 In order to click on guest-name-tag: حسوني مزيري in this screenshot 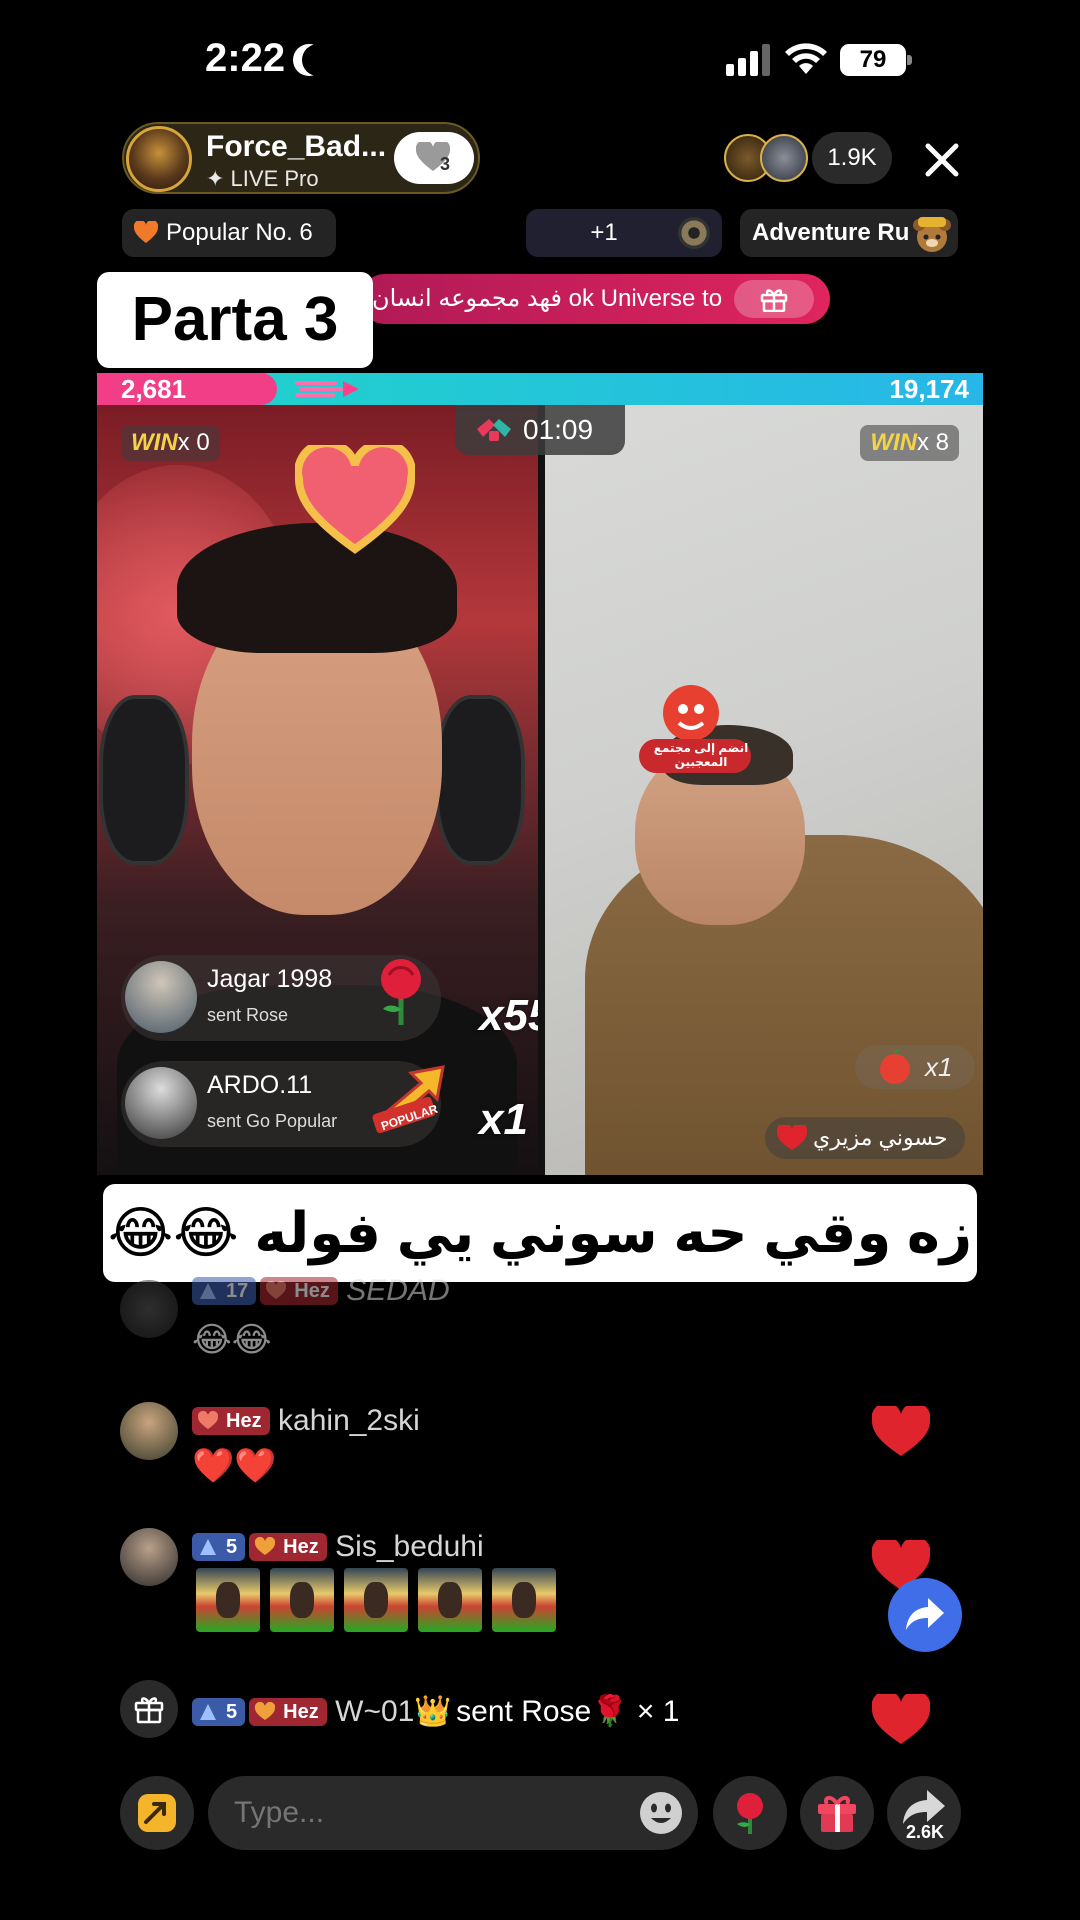, I will do `click(865, 1138)`.